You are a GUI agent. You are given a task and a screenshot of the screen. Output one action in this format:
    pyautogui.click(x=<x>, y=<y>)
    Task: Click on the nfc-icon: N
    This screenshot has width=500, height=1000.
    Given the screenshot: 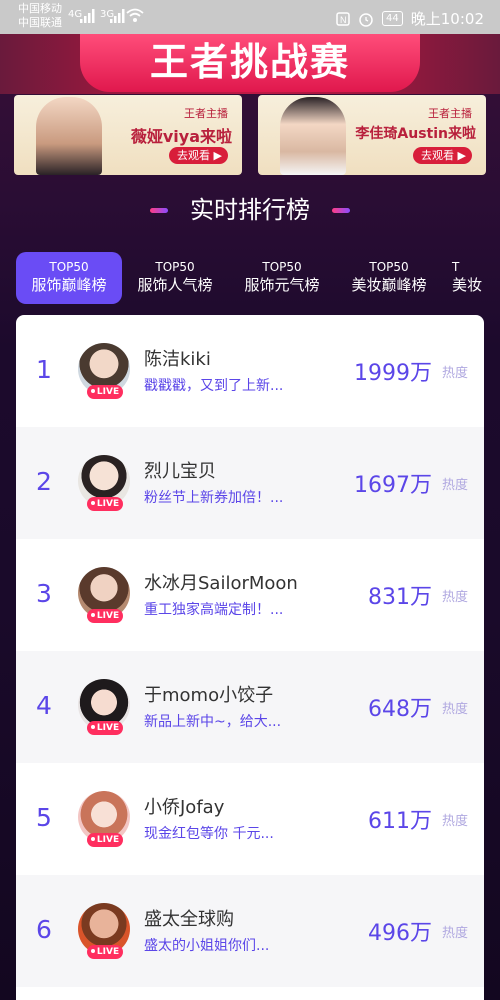 What is the action you would take?
    pyautogui.click(x=343, y=18)
    